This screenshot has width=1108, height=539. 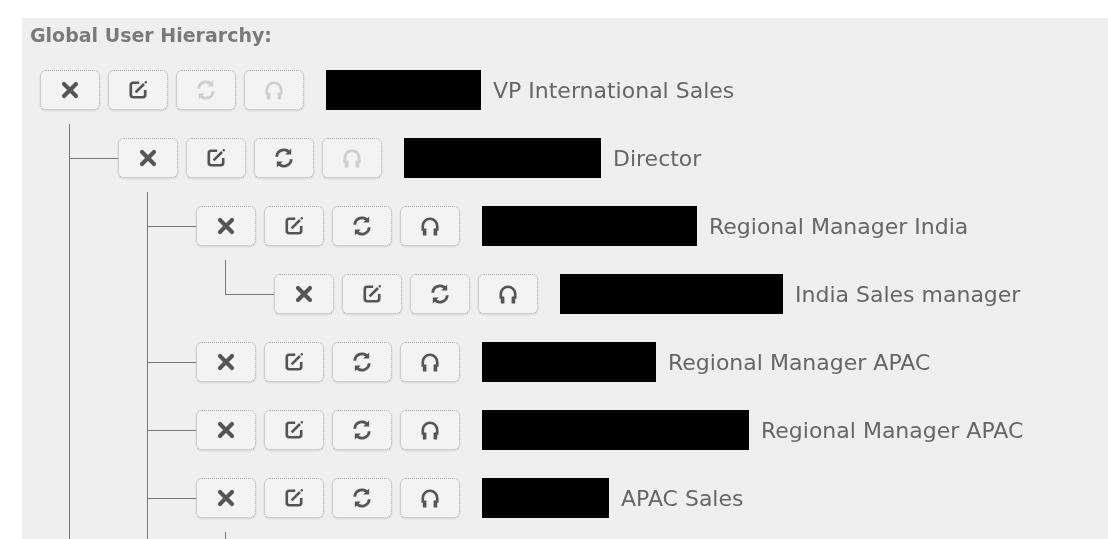 What do you see at coordinates (614, 90) in the screenshot?
I see `user-role: VP International Sales` at bounding box center [614, 90].